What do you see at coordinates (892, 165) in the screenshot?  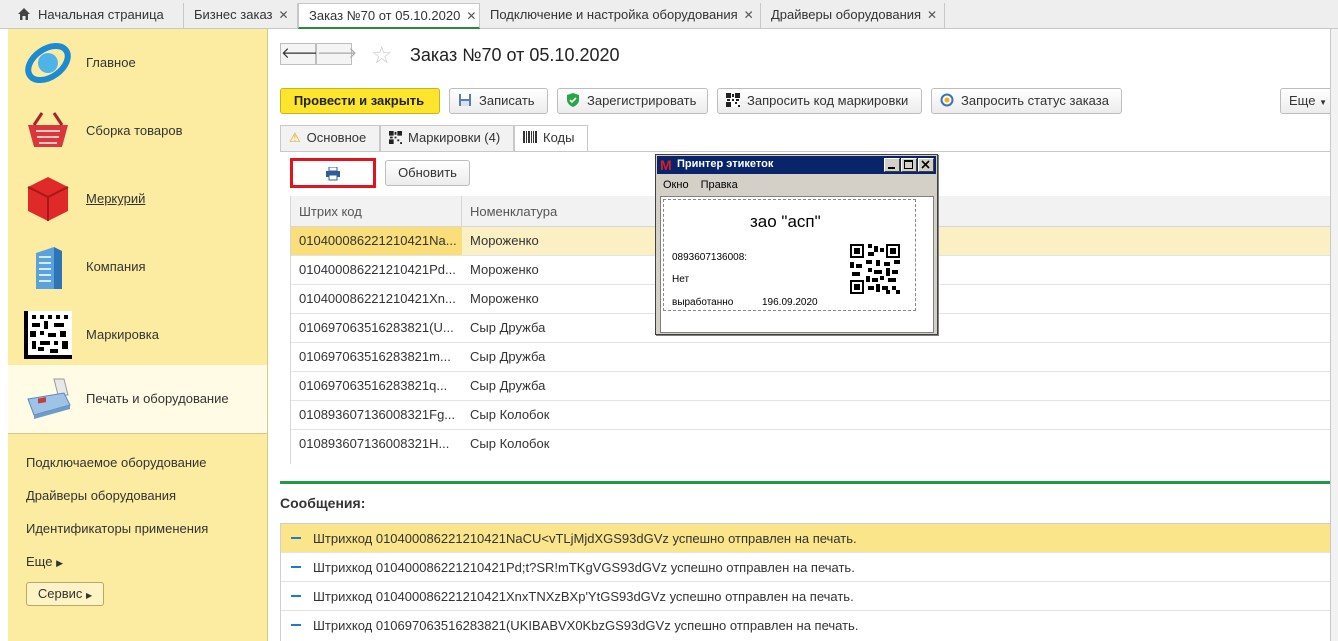 I see `minimize-button` at bounding box center [892, 165].